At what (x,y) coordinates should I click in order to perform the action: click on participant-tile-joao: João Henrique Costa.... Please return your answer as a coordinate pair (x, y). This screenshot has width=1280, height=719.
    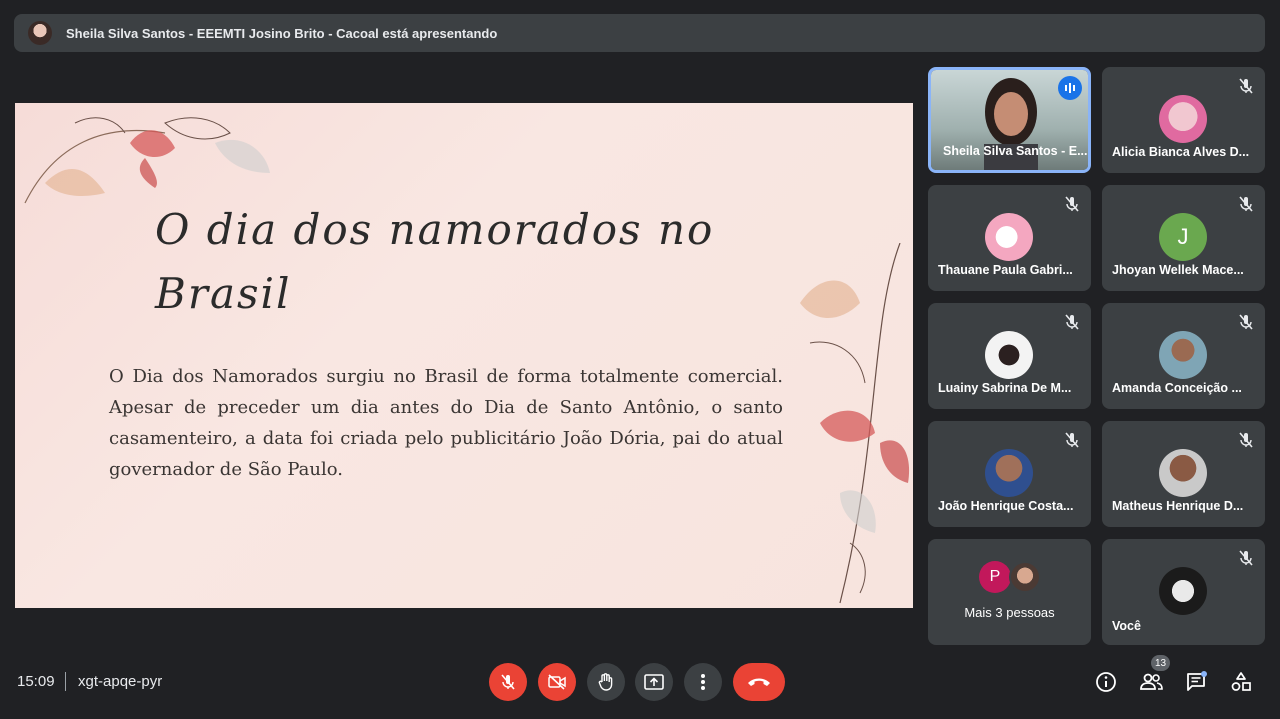
    Looking at the image, I should click on (1009, 474).